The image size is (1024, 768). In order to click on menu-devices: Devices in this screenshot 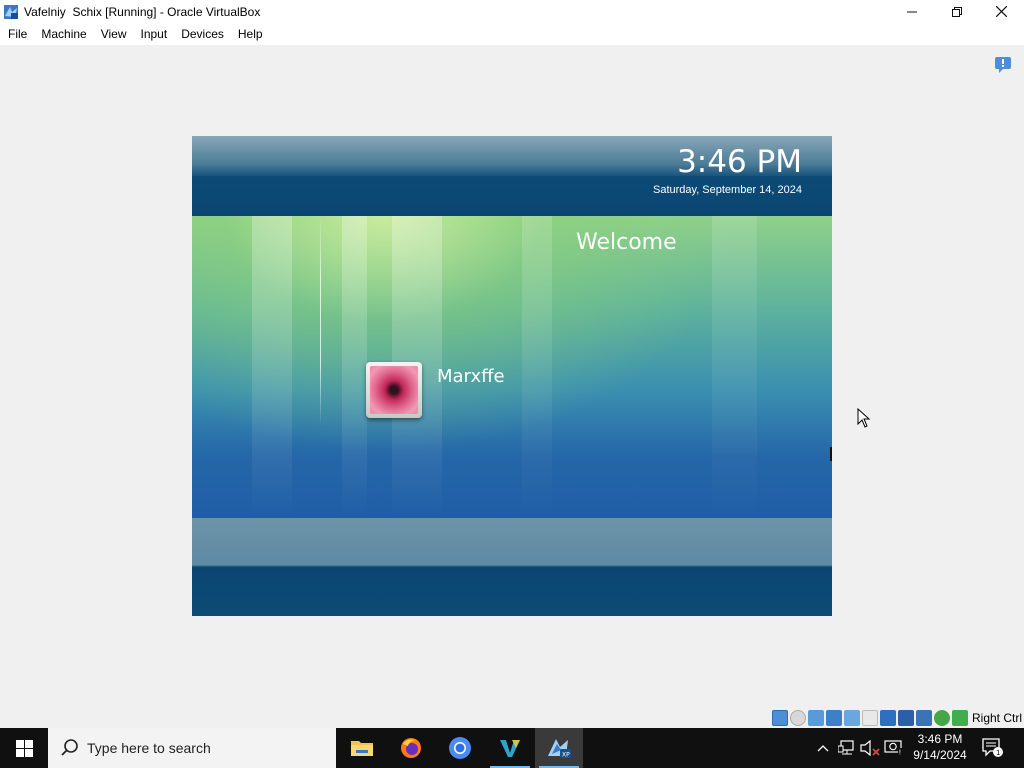, I will do `click(202, 34)`.